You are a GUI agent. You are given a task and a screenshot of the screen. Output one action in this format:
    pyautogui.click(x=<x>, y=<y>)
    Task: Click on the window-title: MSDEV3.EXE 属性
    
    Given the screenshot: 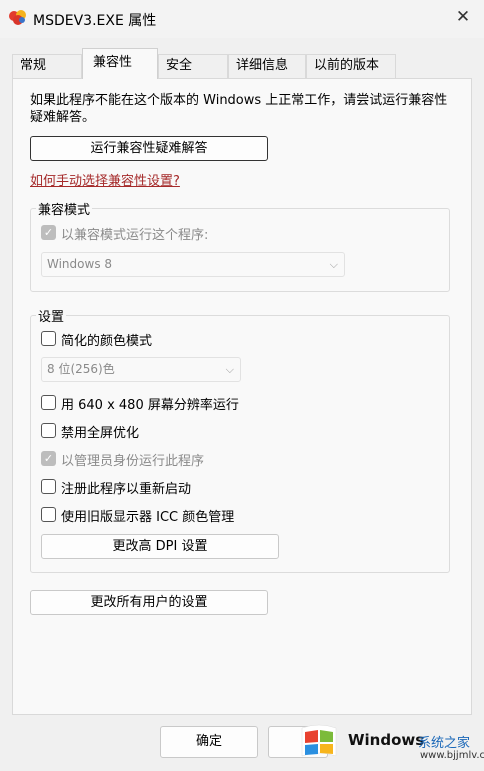 What is the action you would take?
    pyautogui.click(x=95, y=21)
    